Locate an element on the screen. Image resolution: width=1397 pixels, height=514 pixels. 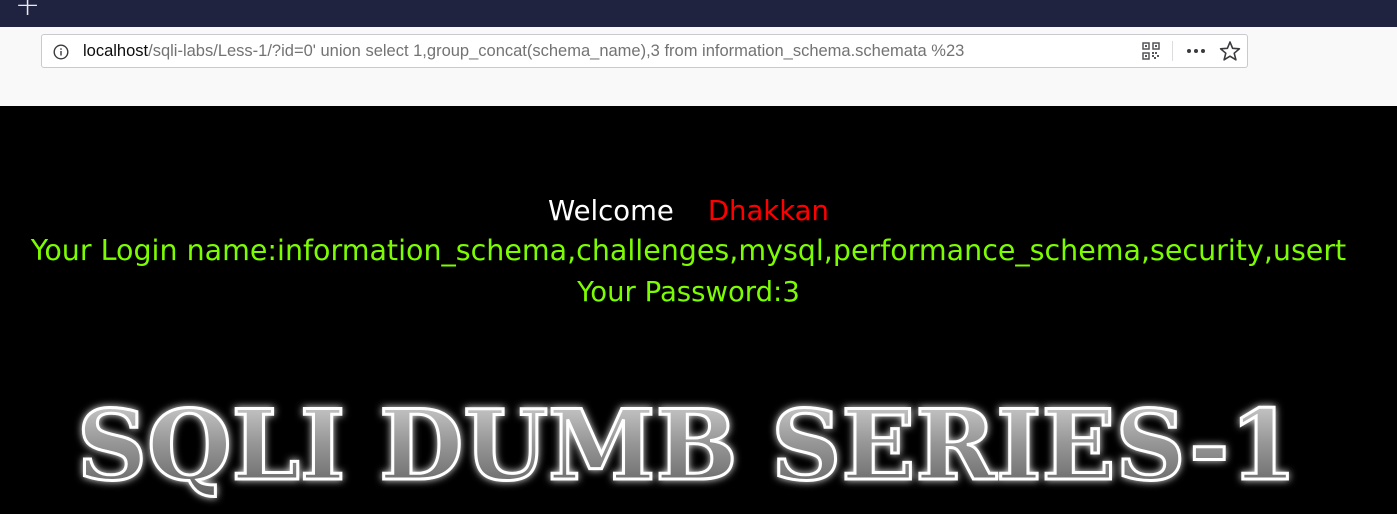
url-host: localhost is located at coordinates (116, 51).